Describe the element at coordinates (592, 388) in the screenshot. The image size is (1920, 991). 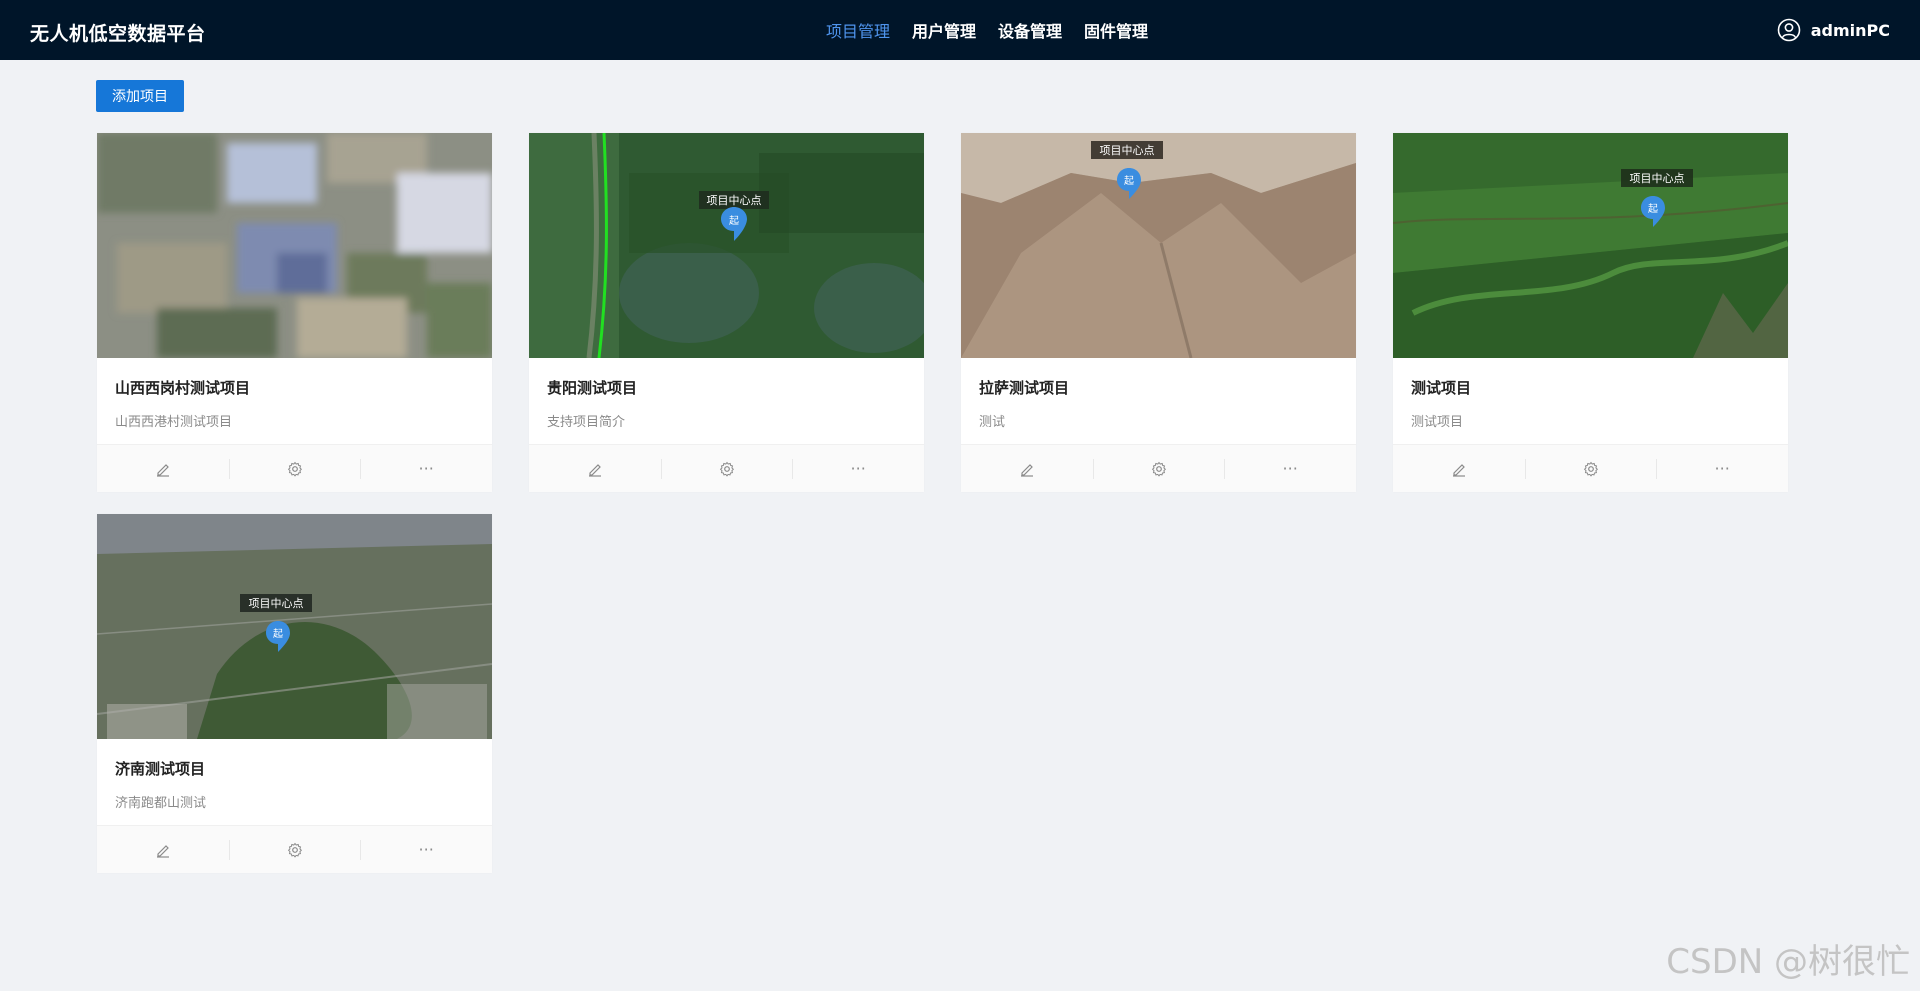
I see `project-title: 贵阳测试项目` at that location.